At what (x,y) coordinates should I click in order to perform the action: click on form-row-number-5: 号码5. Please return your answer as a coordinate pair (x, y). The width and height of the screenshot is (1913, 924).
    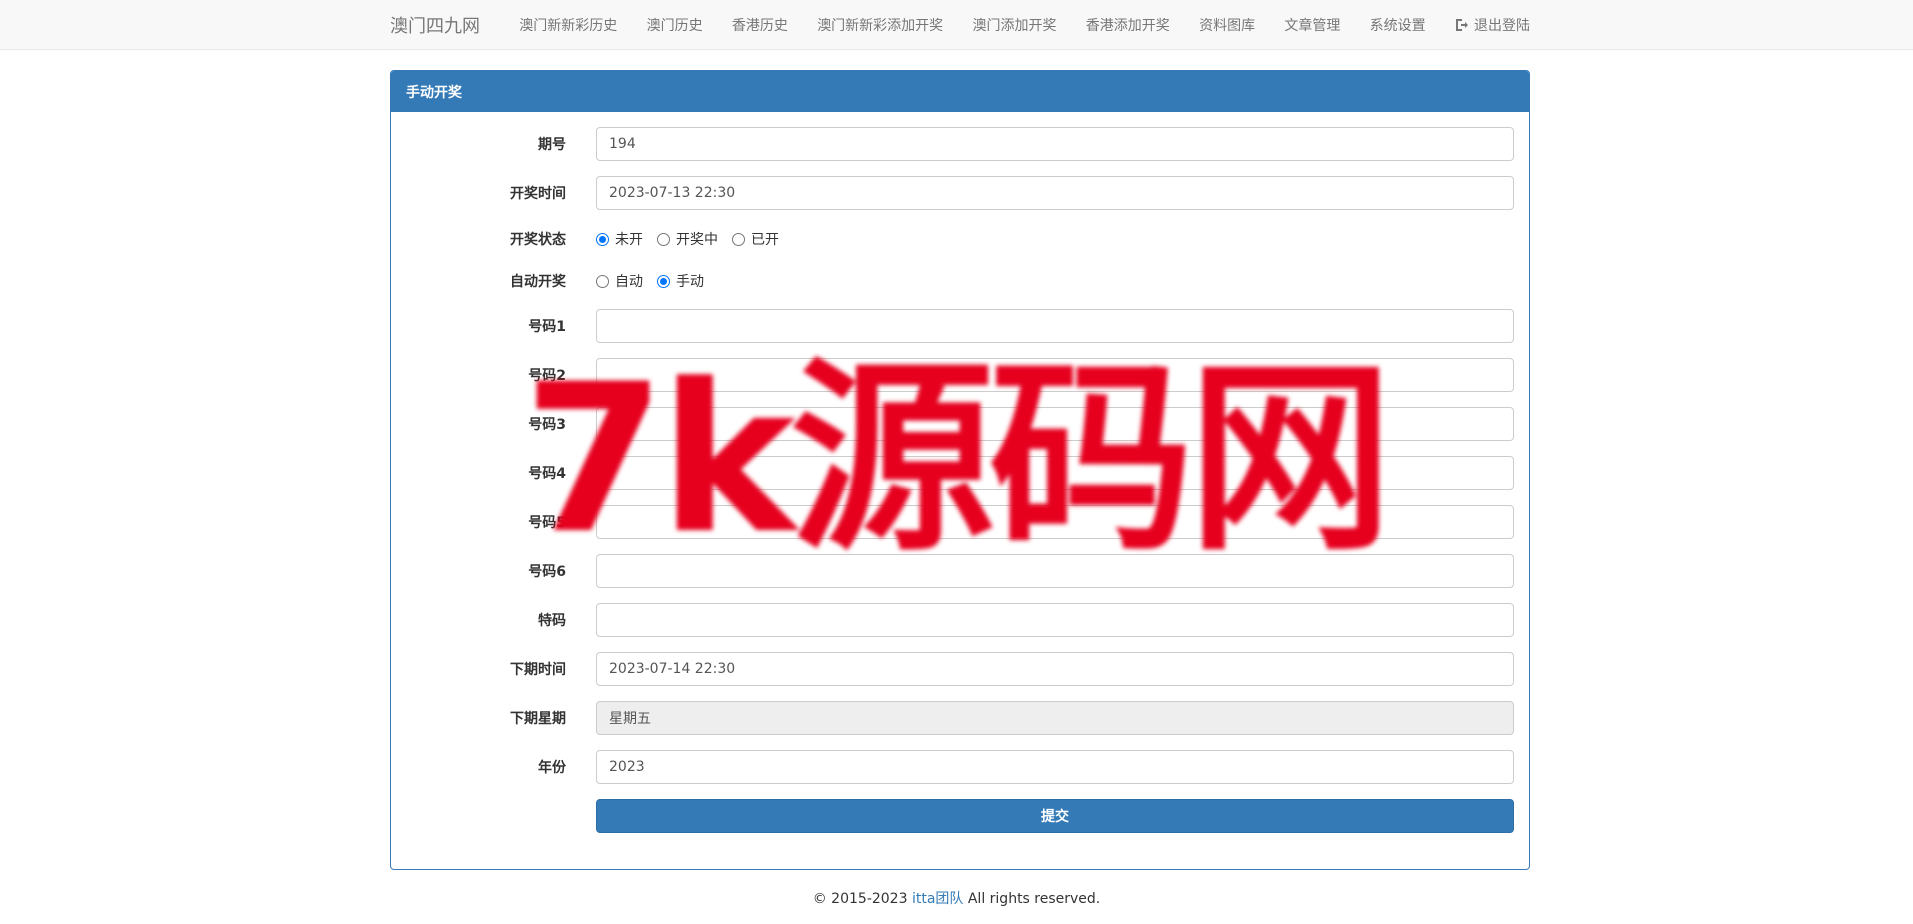
    Looking at the image, I should click on (960, 522).